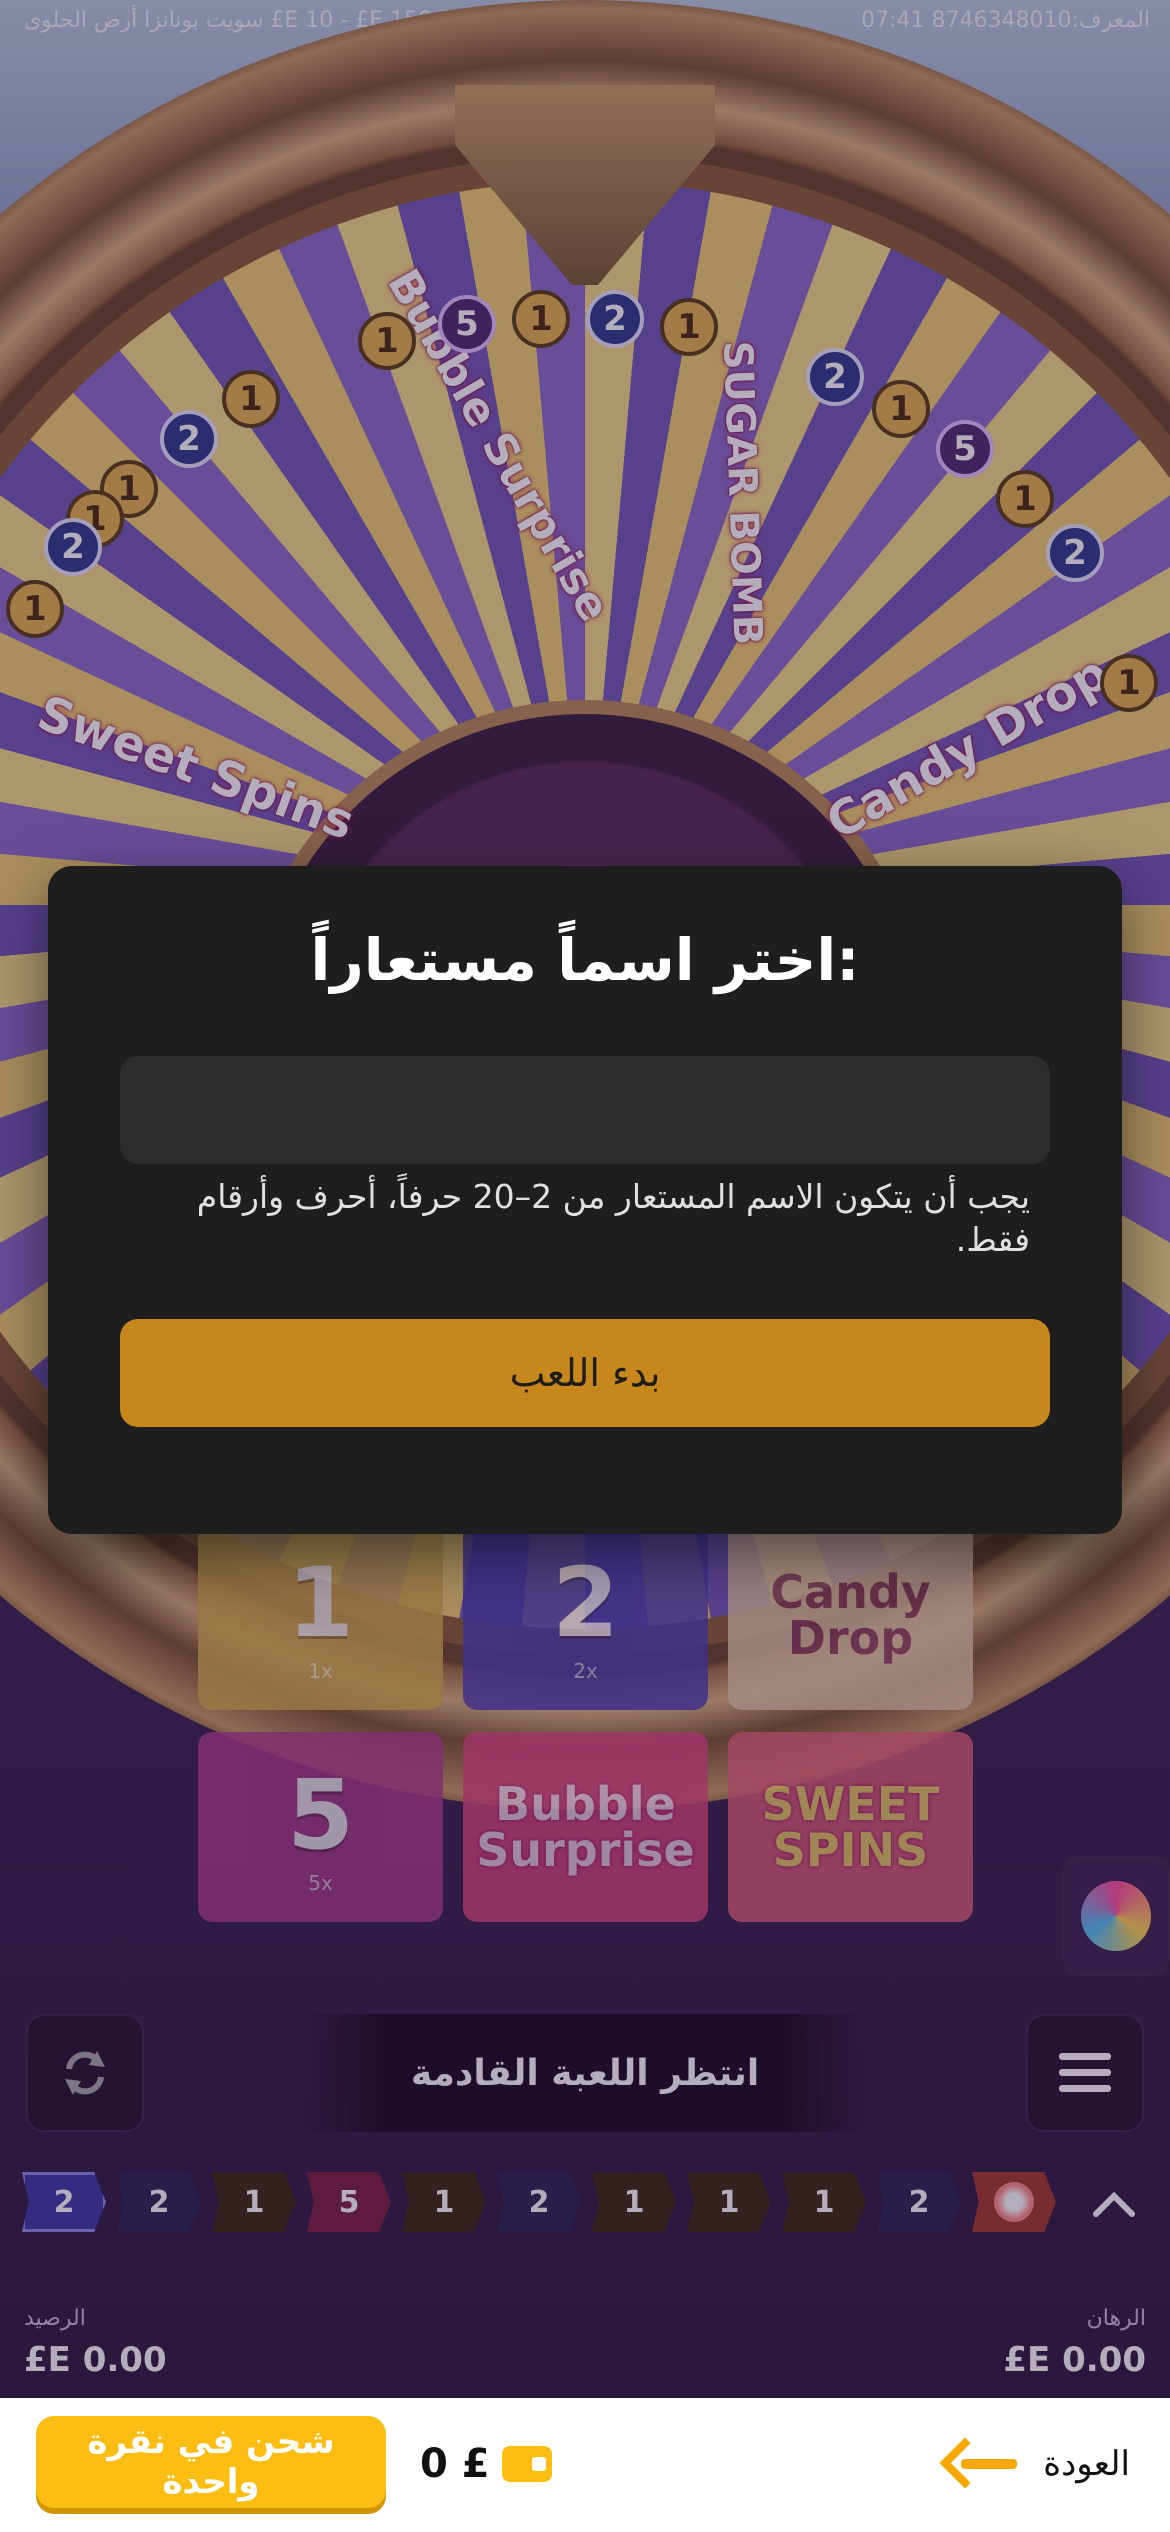 The image size is (1170, 2532). What do you see at coordinates (989, 2464) in the screenshot?
I see `arrow-right-icon` at bounding box center [989, 2464].